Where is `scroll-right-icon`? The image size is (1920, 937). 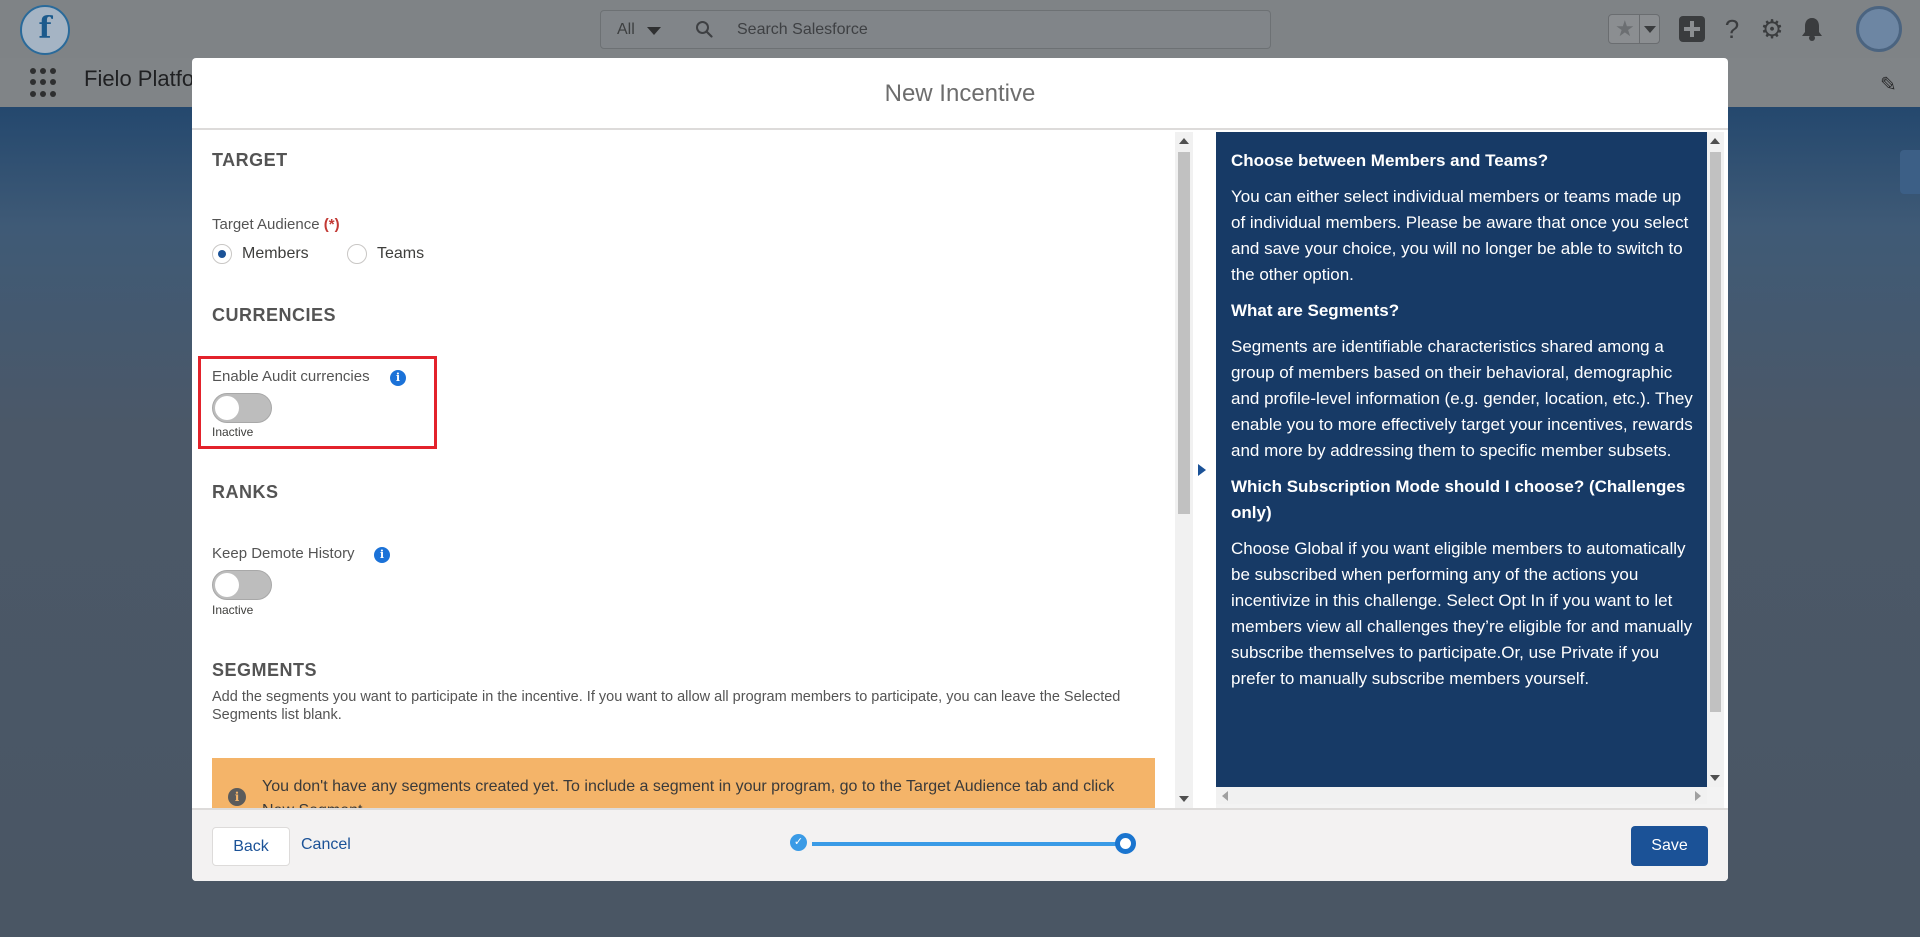 scroll-right-icon is located at coordinates (1698, 796).